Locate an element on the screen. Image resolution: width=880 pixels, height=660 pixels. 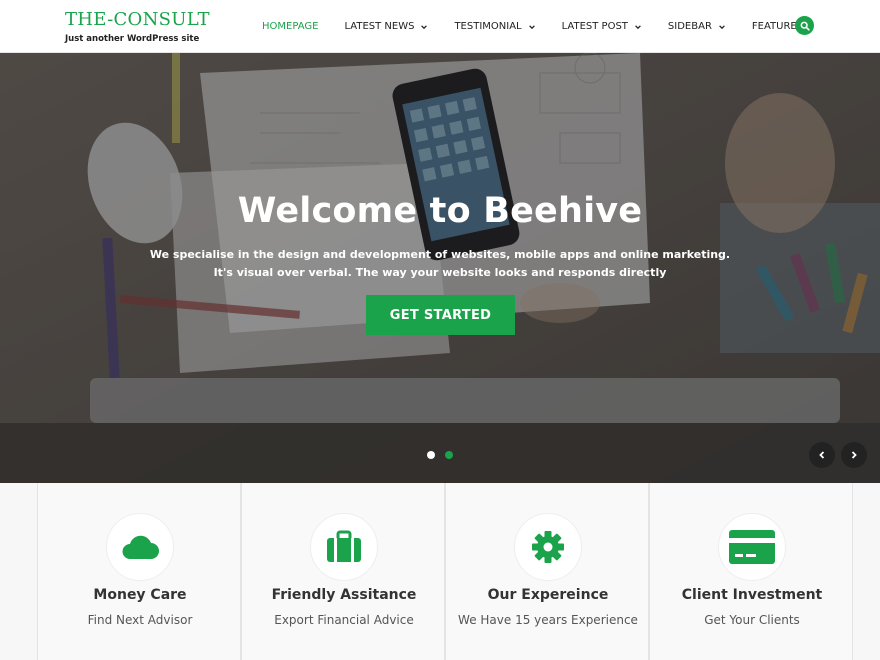
nav-item-label: SIDEBAR is located at coordinates (689, 26).